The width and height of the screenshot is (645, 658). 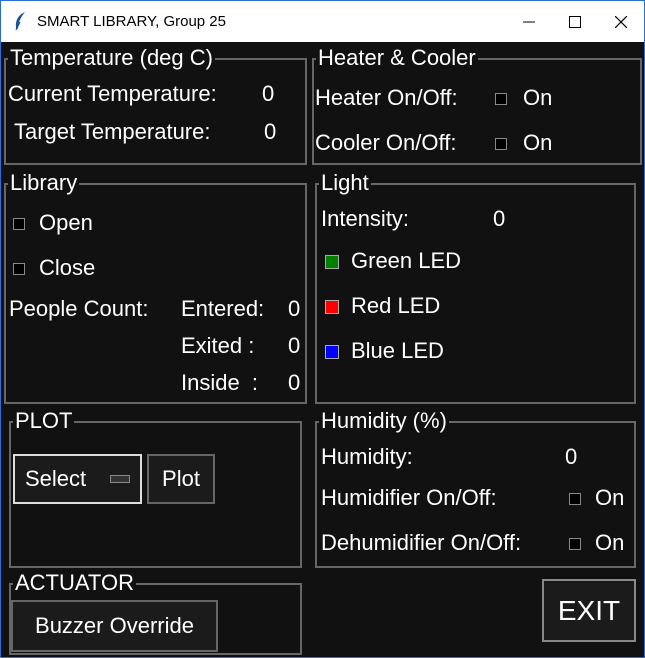 I want to click on red-led-indicator, so click(x=332, y=307).